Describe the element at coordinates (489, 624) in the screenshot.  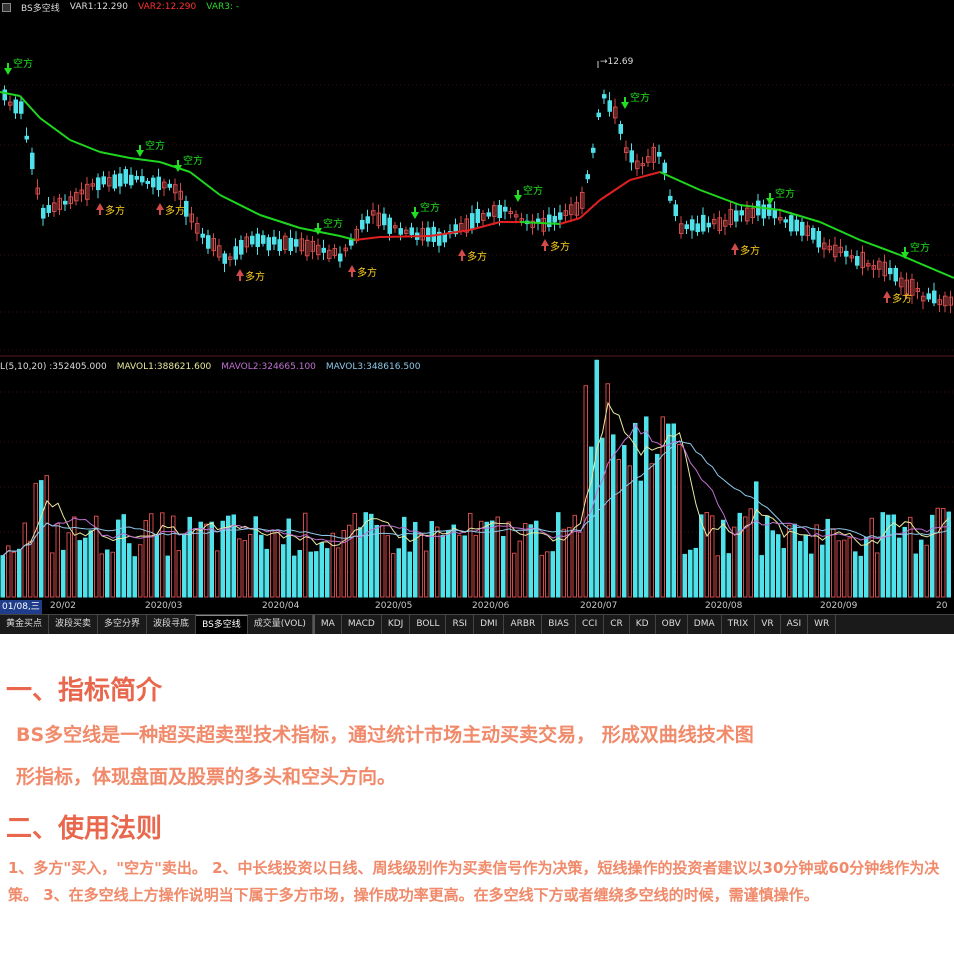
I see `tab-11: DMI` at that location.